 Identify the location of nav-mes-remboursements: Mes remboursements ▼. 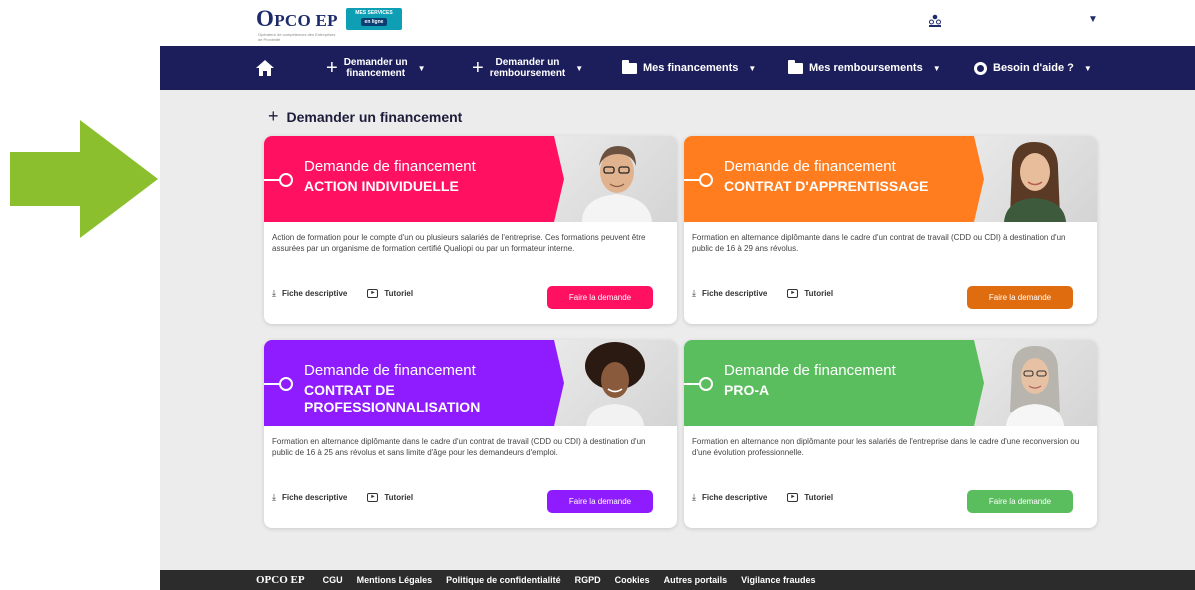
(864, 68).